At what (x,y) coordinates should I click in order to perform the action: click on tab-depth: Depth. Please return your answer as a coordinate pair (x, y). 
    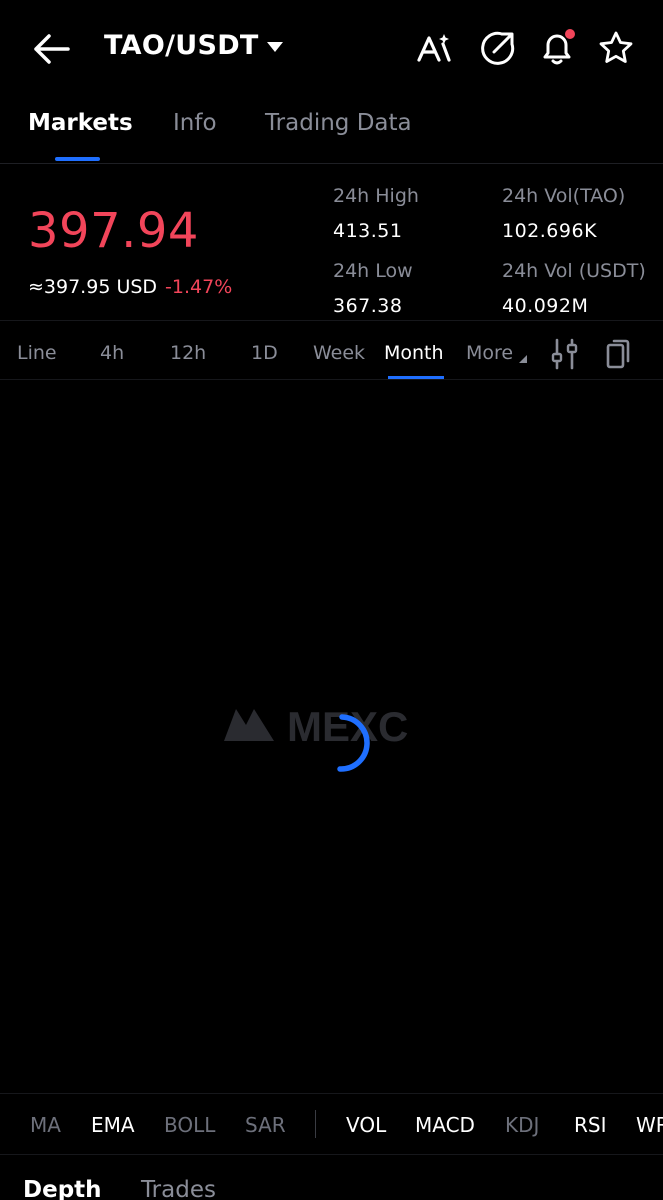
    Looking at the image, I should click on (62, 1188).